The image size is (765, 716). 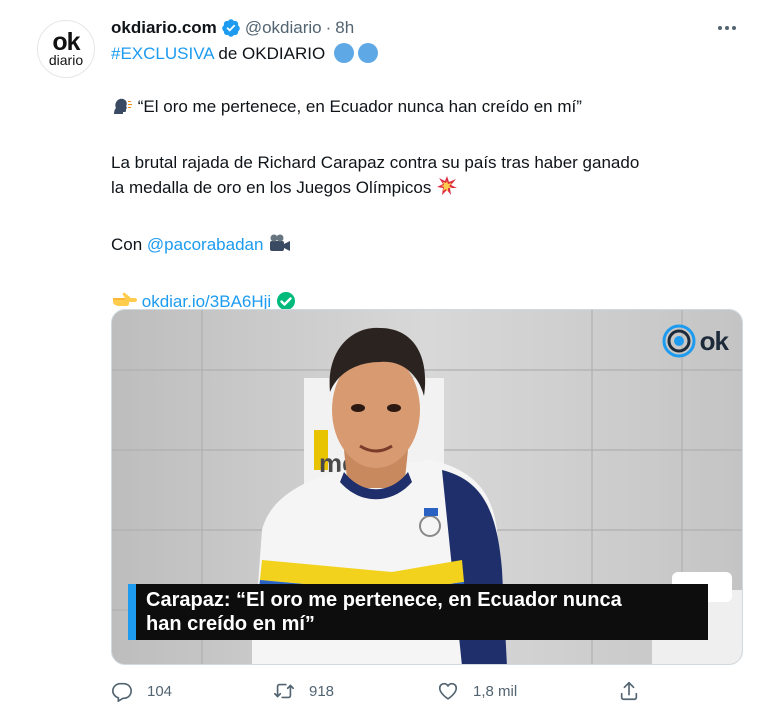 What do you see at coordinates (284, 691) in the screenshot?
I see `retweet-icon` at bounding box center [284, 691].